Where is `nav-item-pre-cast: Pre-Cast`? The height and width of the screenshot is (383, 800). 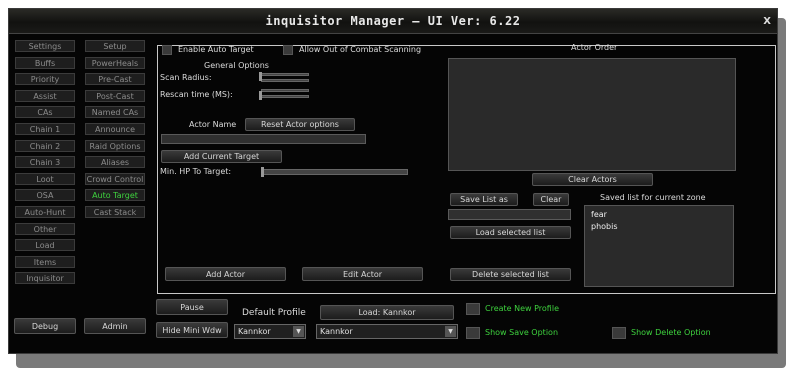 nav-item-pre-cast: Pre-Cast is located at coordinates (115, 79).